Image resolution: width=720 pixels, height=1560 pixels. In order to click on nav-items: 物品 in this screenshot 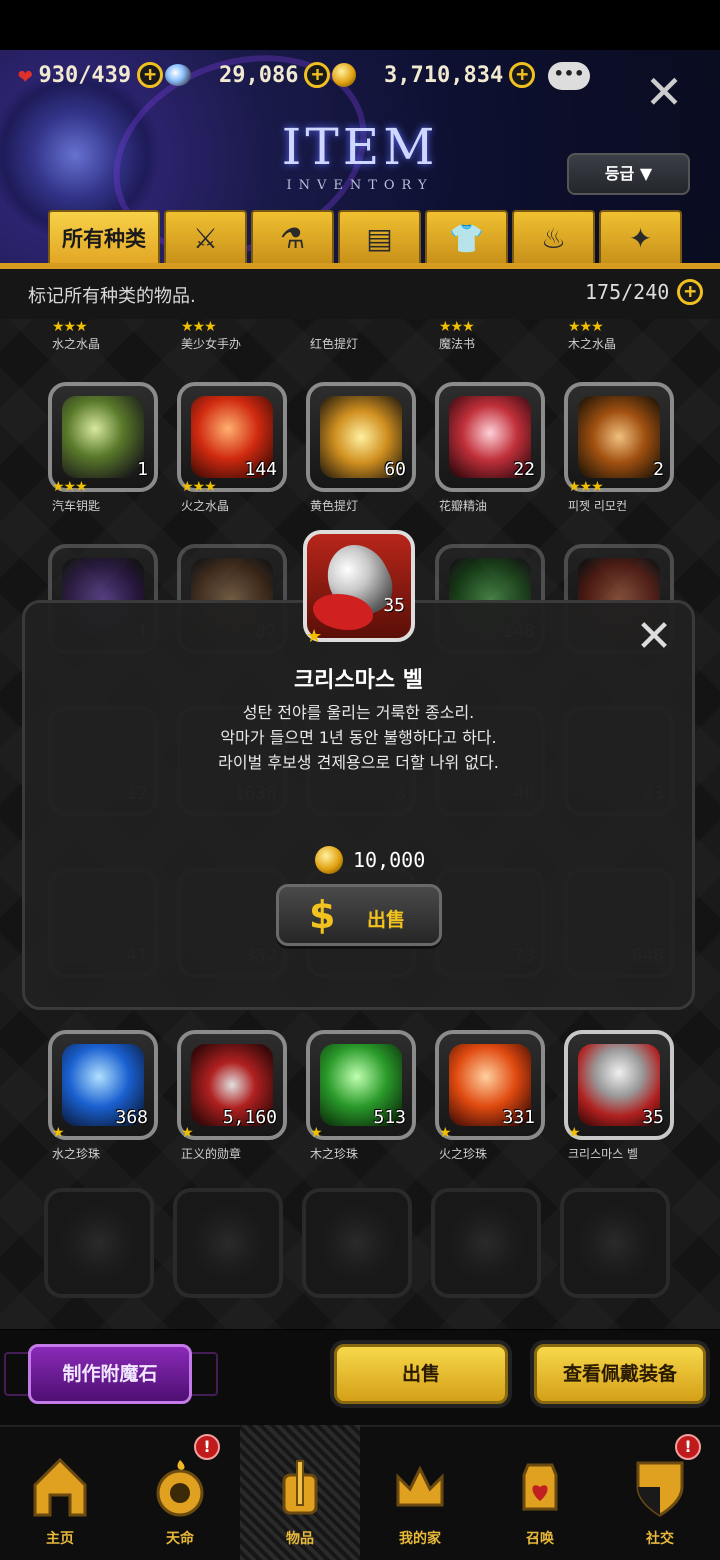, I will do `click(300, 1492)`.